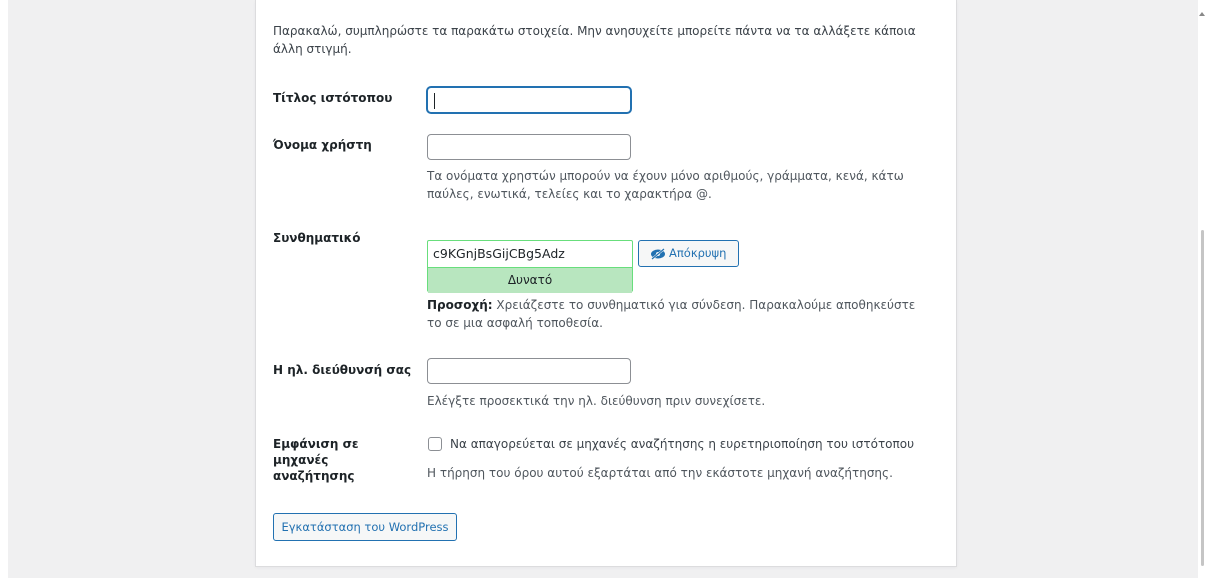 This screenshot has width=1206, height=578. What do you see at coordinates (317, 238) in the screenshot?
I see `password-label: Συνθηματικό` at bounding box center [317, 238].